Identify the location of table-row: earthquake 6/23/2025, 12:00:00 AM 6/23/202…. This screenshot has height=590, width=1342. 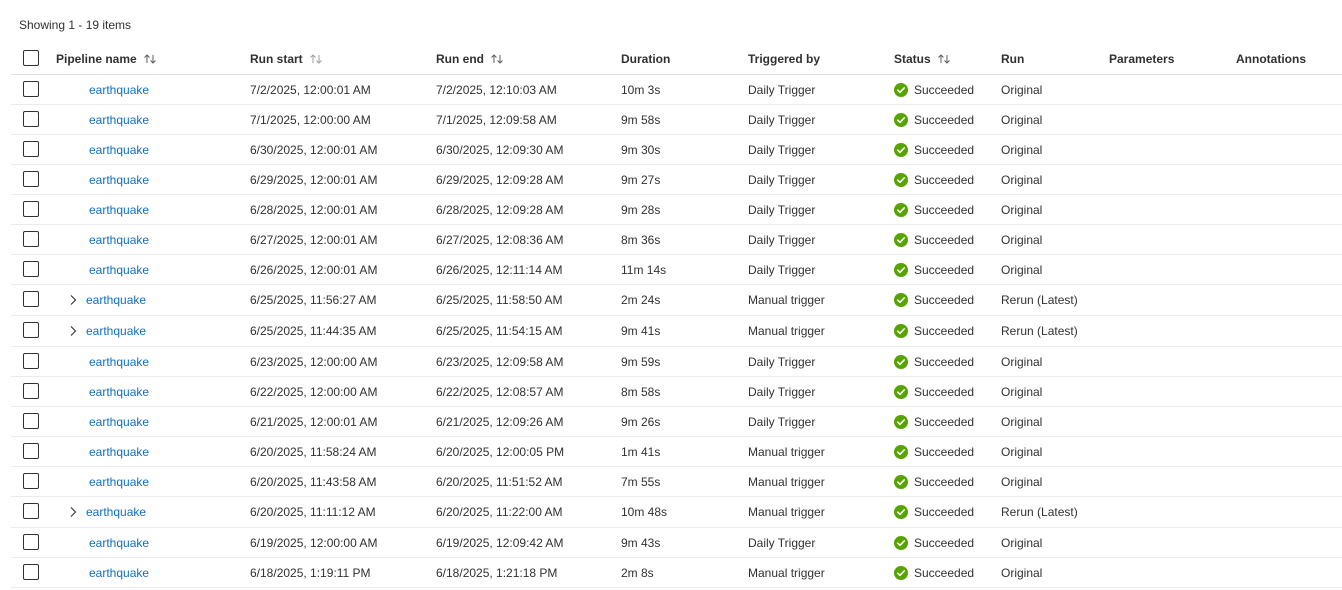
(676, 362).